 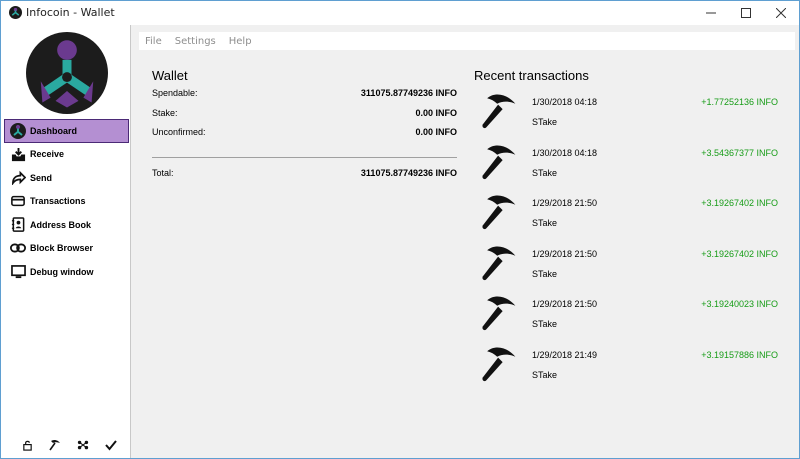 I want to click on maximize-button, so click(x=746, y=13).